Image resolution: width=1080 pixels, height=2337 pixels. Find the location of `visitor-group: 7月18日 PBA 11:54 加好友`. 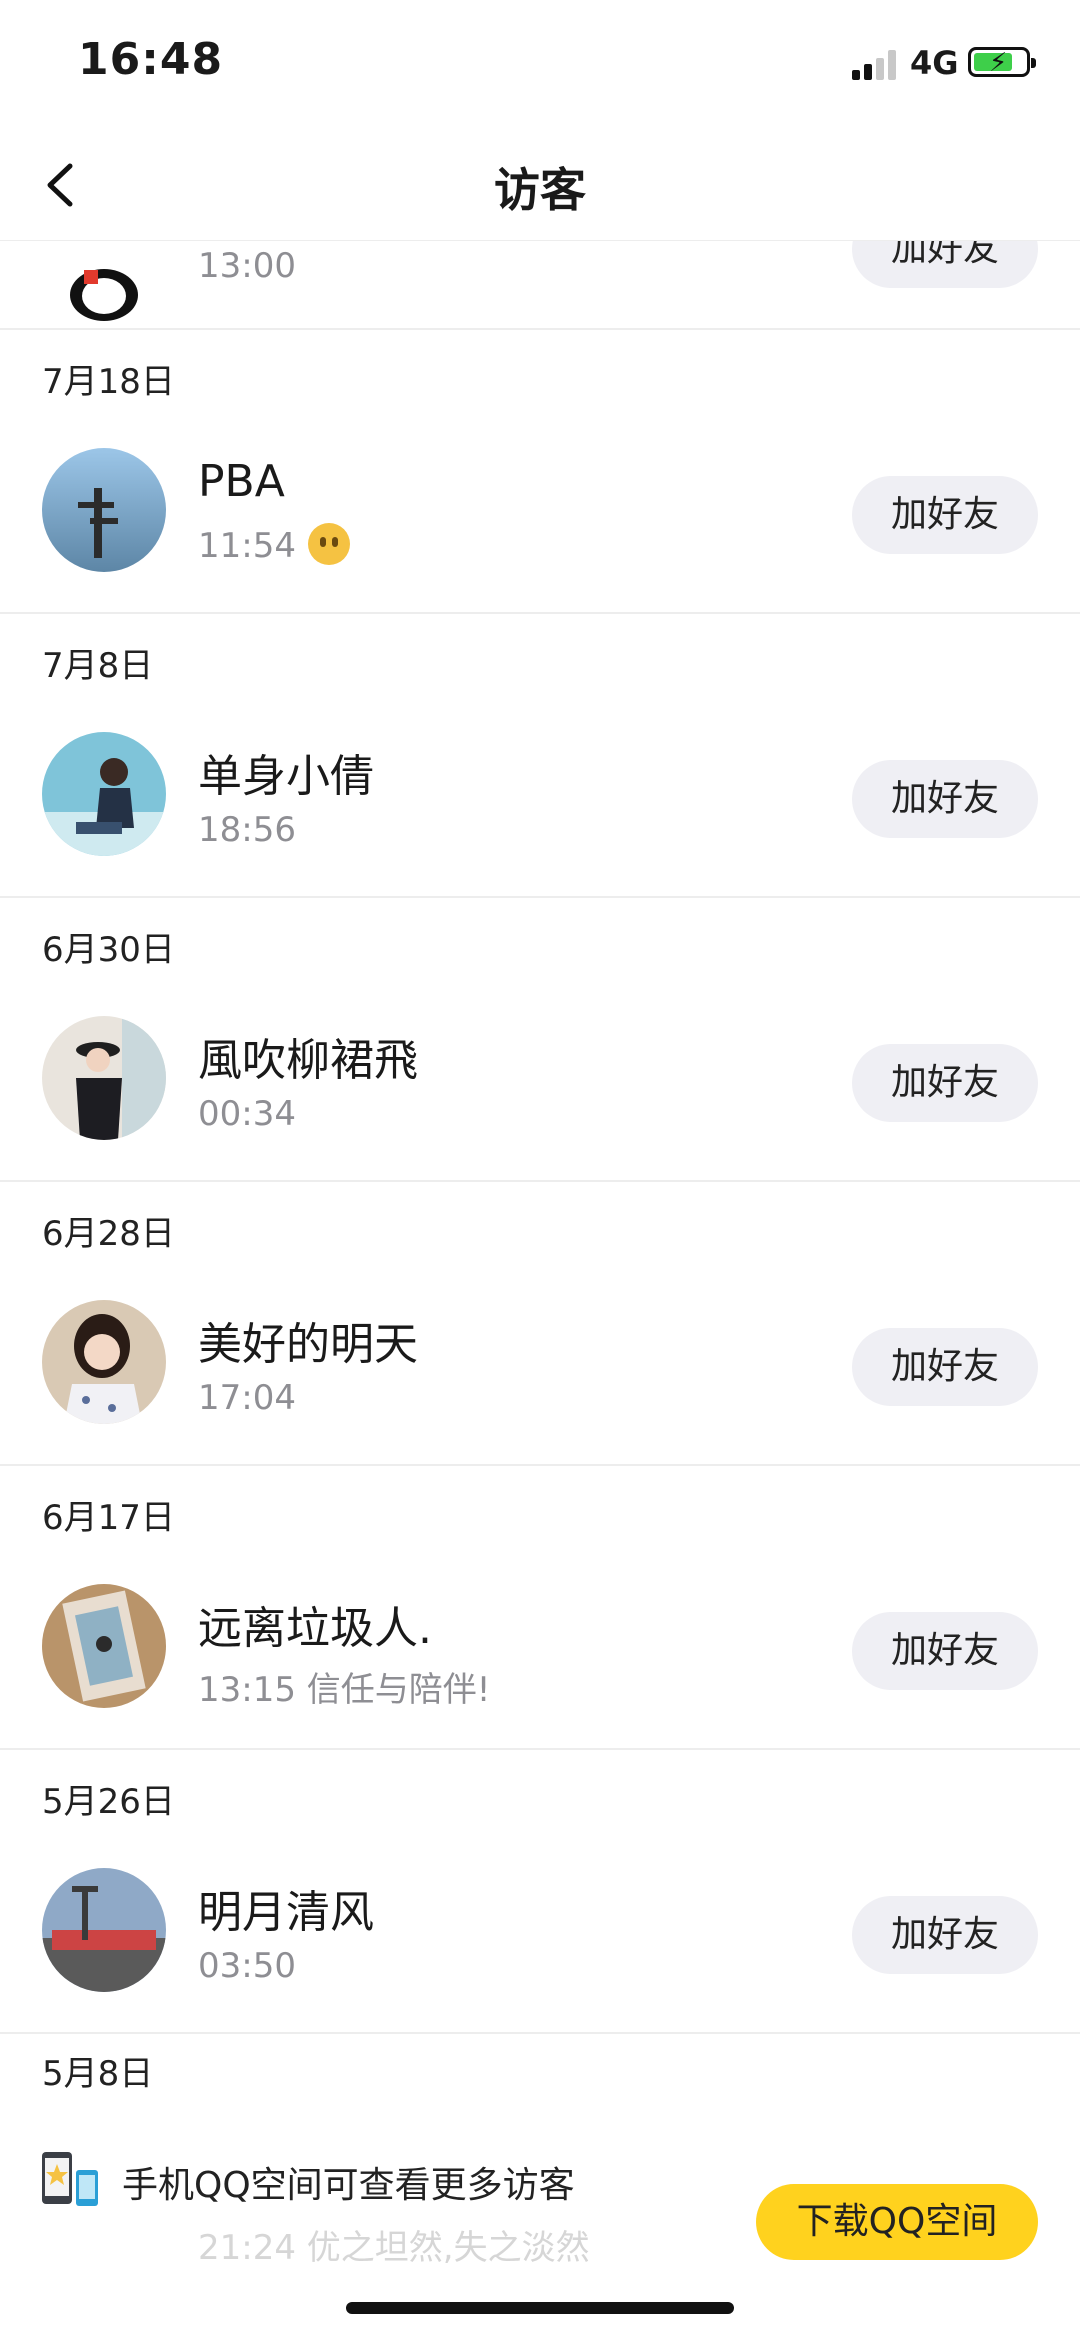

visitor-group: 7月18日 PBA 11:54 加好友 is located at coordinates (540, 472).